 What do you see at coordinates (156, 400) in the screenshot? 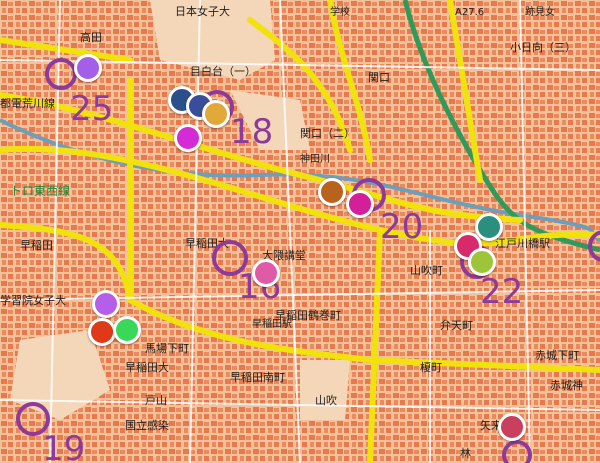
I see `label-toyama: 戸山` at bounding box center [156, 400].